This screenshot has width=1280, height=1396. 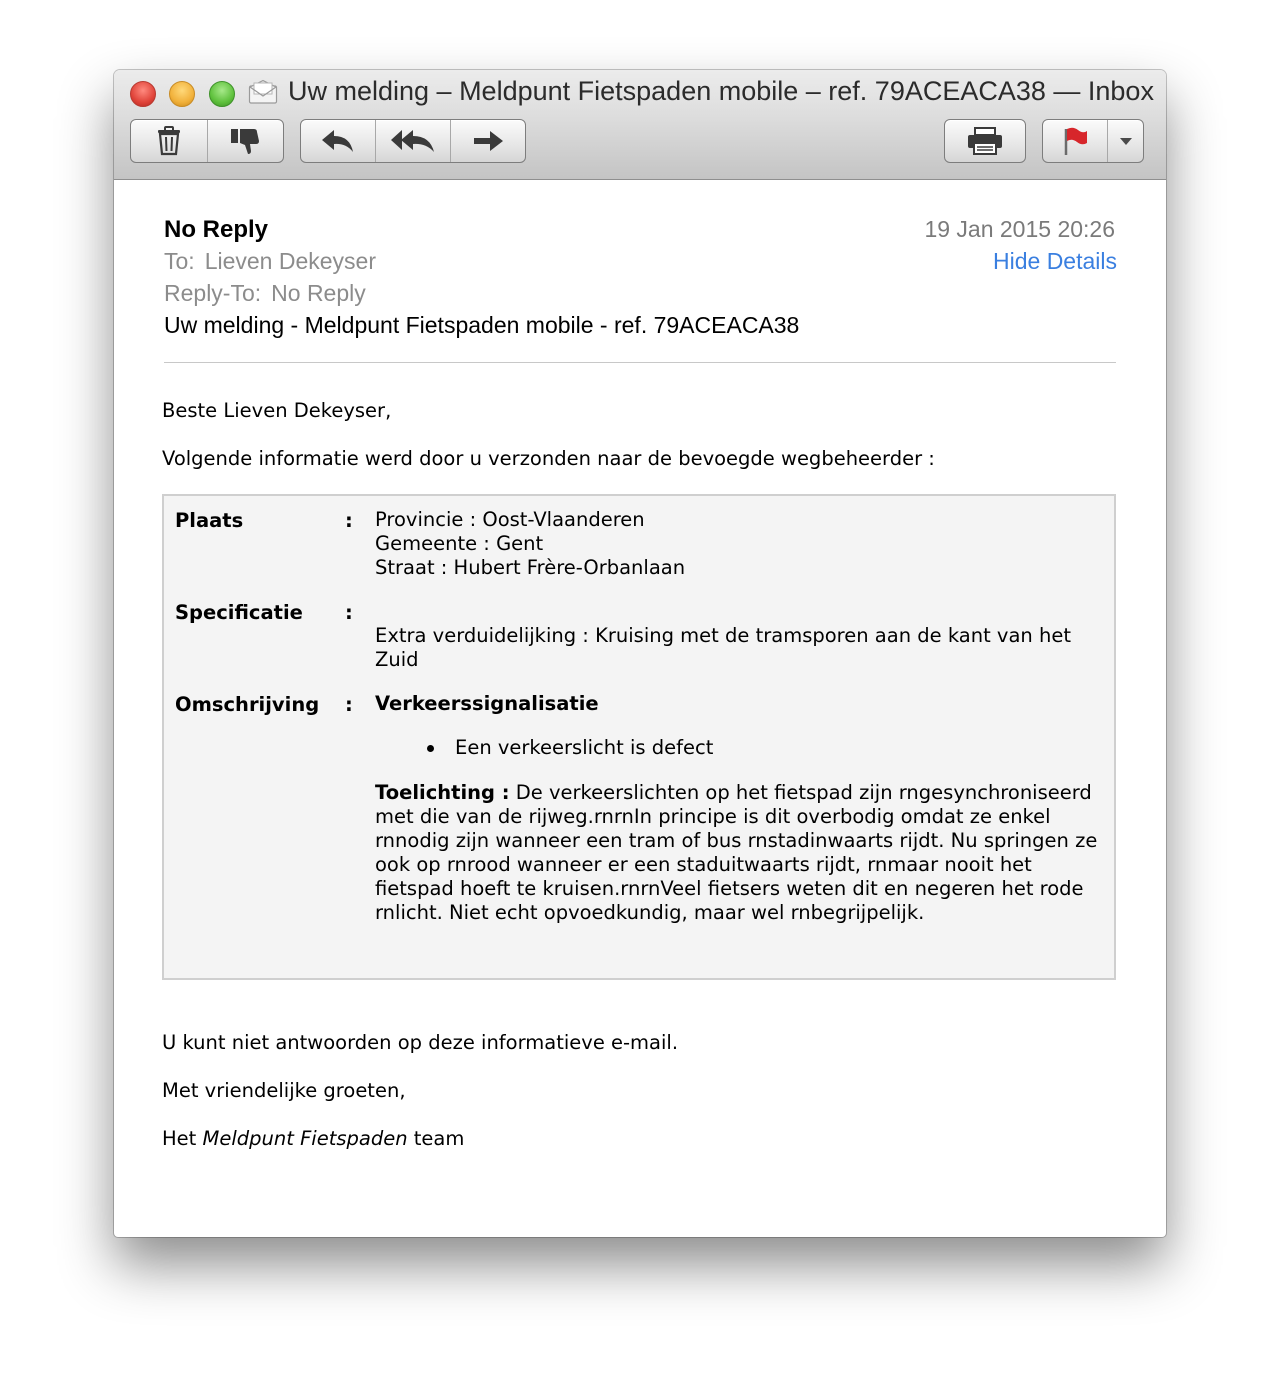 I want to click on reply-all-icon, so click(x=412, y=141).